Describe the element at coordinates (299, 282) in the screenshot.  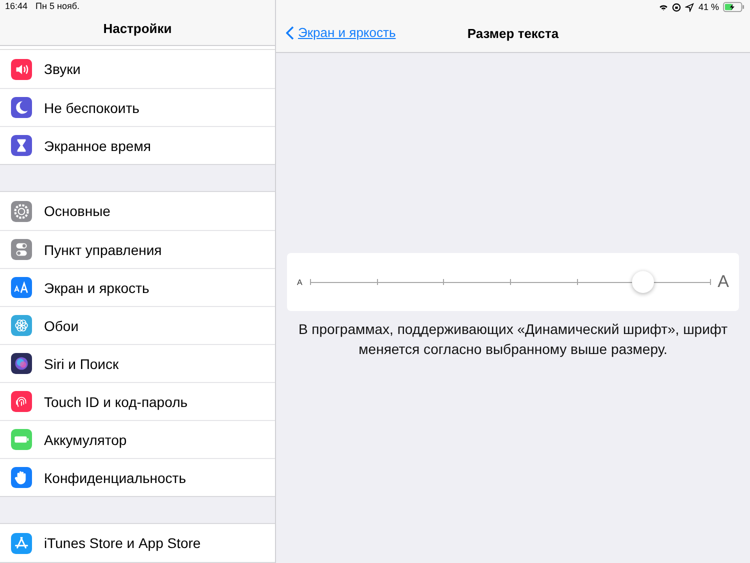
I see `small-text-label: A` at that location.